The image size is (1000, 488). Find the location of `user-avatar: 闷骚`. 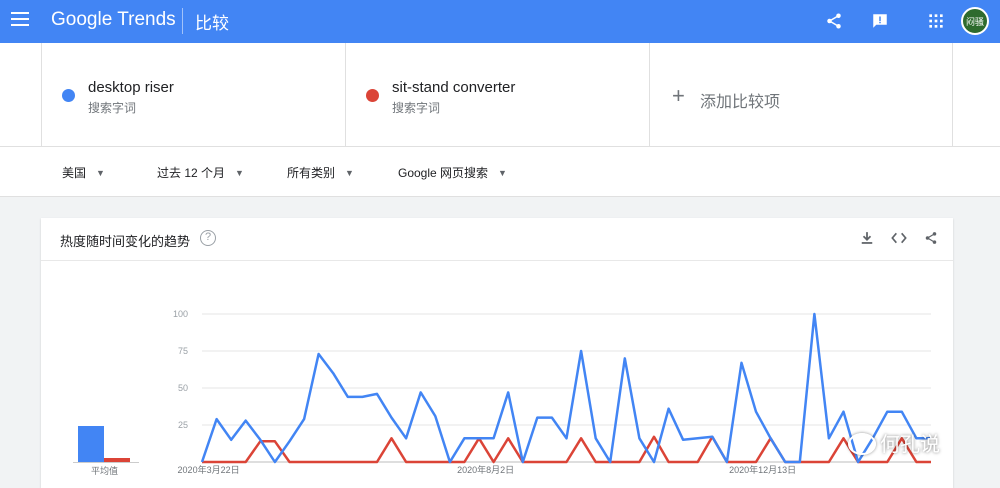

user-avatar: 闷骚 is located at coordinates (975, 21).